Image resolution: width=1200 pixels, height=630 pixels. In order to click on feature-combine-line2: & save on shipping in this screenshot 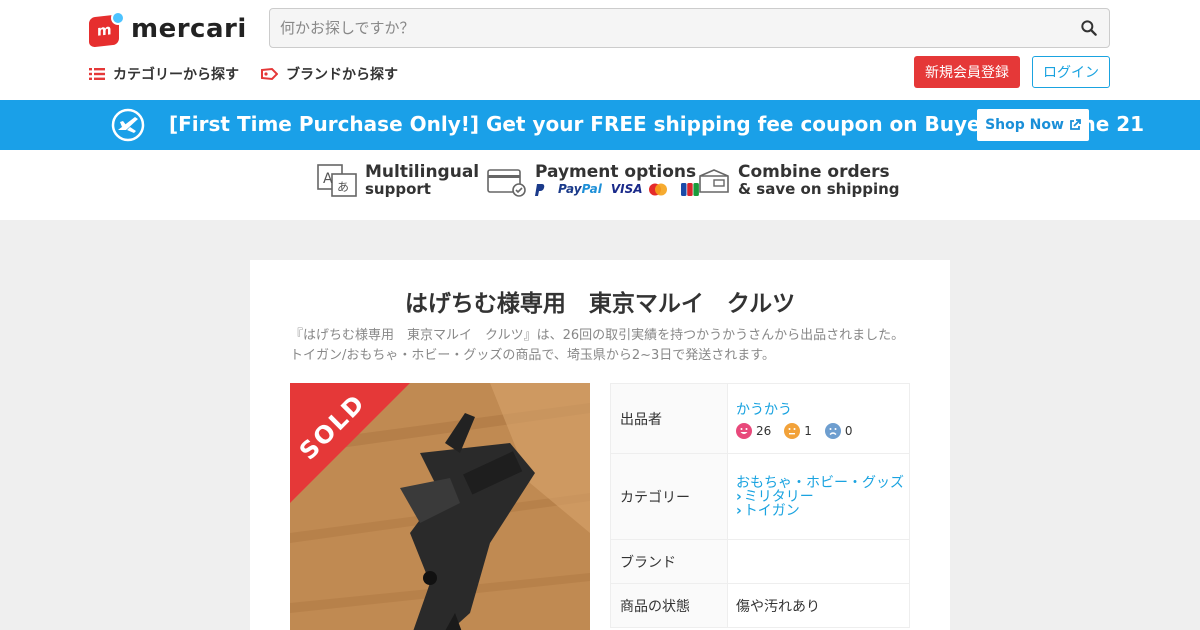, I will do `click(819, 189)`.